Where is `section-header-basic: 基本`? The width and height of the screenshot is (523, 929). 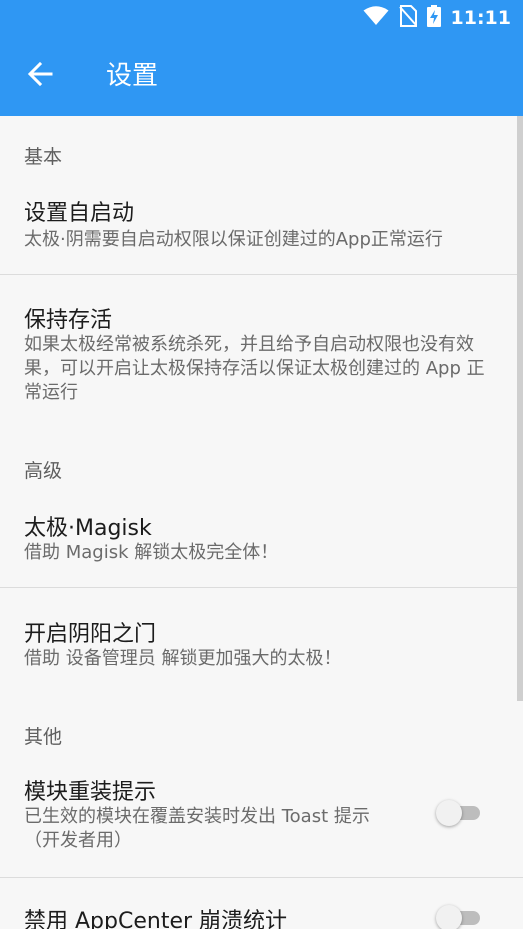 section-header-basic: 基本 is located at coordinates (43, 157).